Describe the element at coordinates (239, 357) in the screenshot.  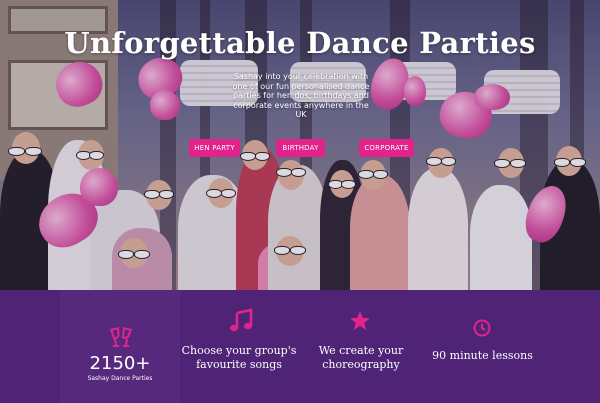
I see `feature-text-songs: Choose your group's favourite songs` at that location.